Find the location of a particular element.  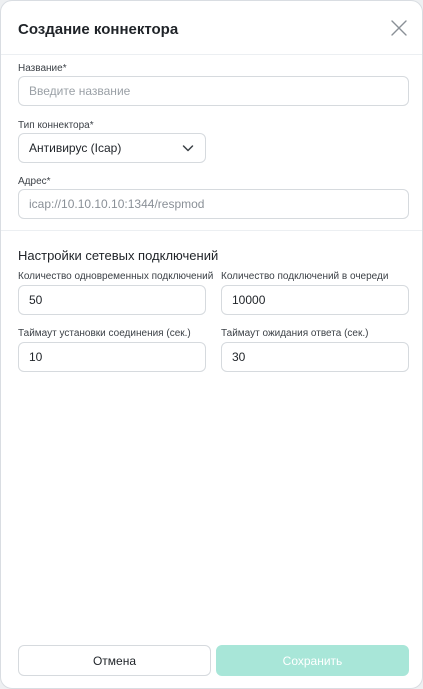

connector-type-label: Тип коннектора* is located at coordinates (56, 125).